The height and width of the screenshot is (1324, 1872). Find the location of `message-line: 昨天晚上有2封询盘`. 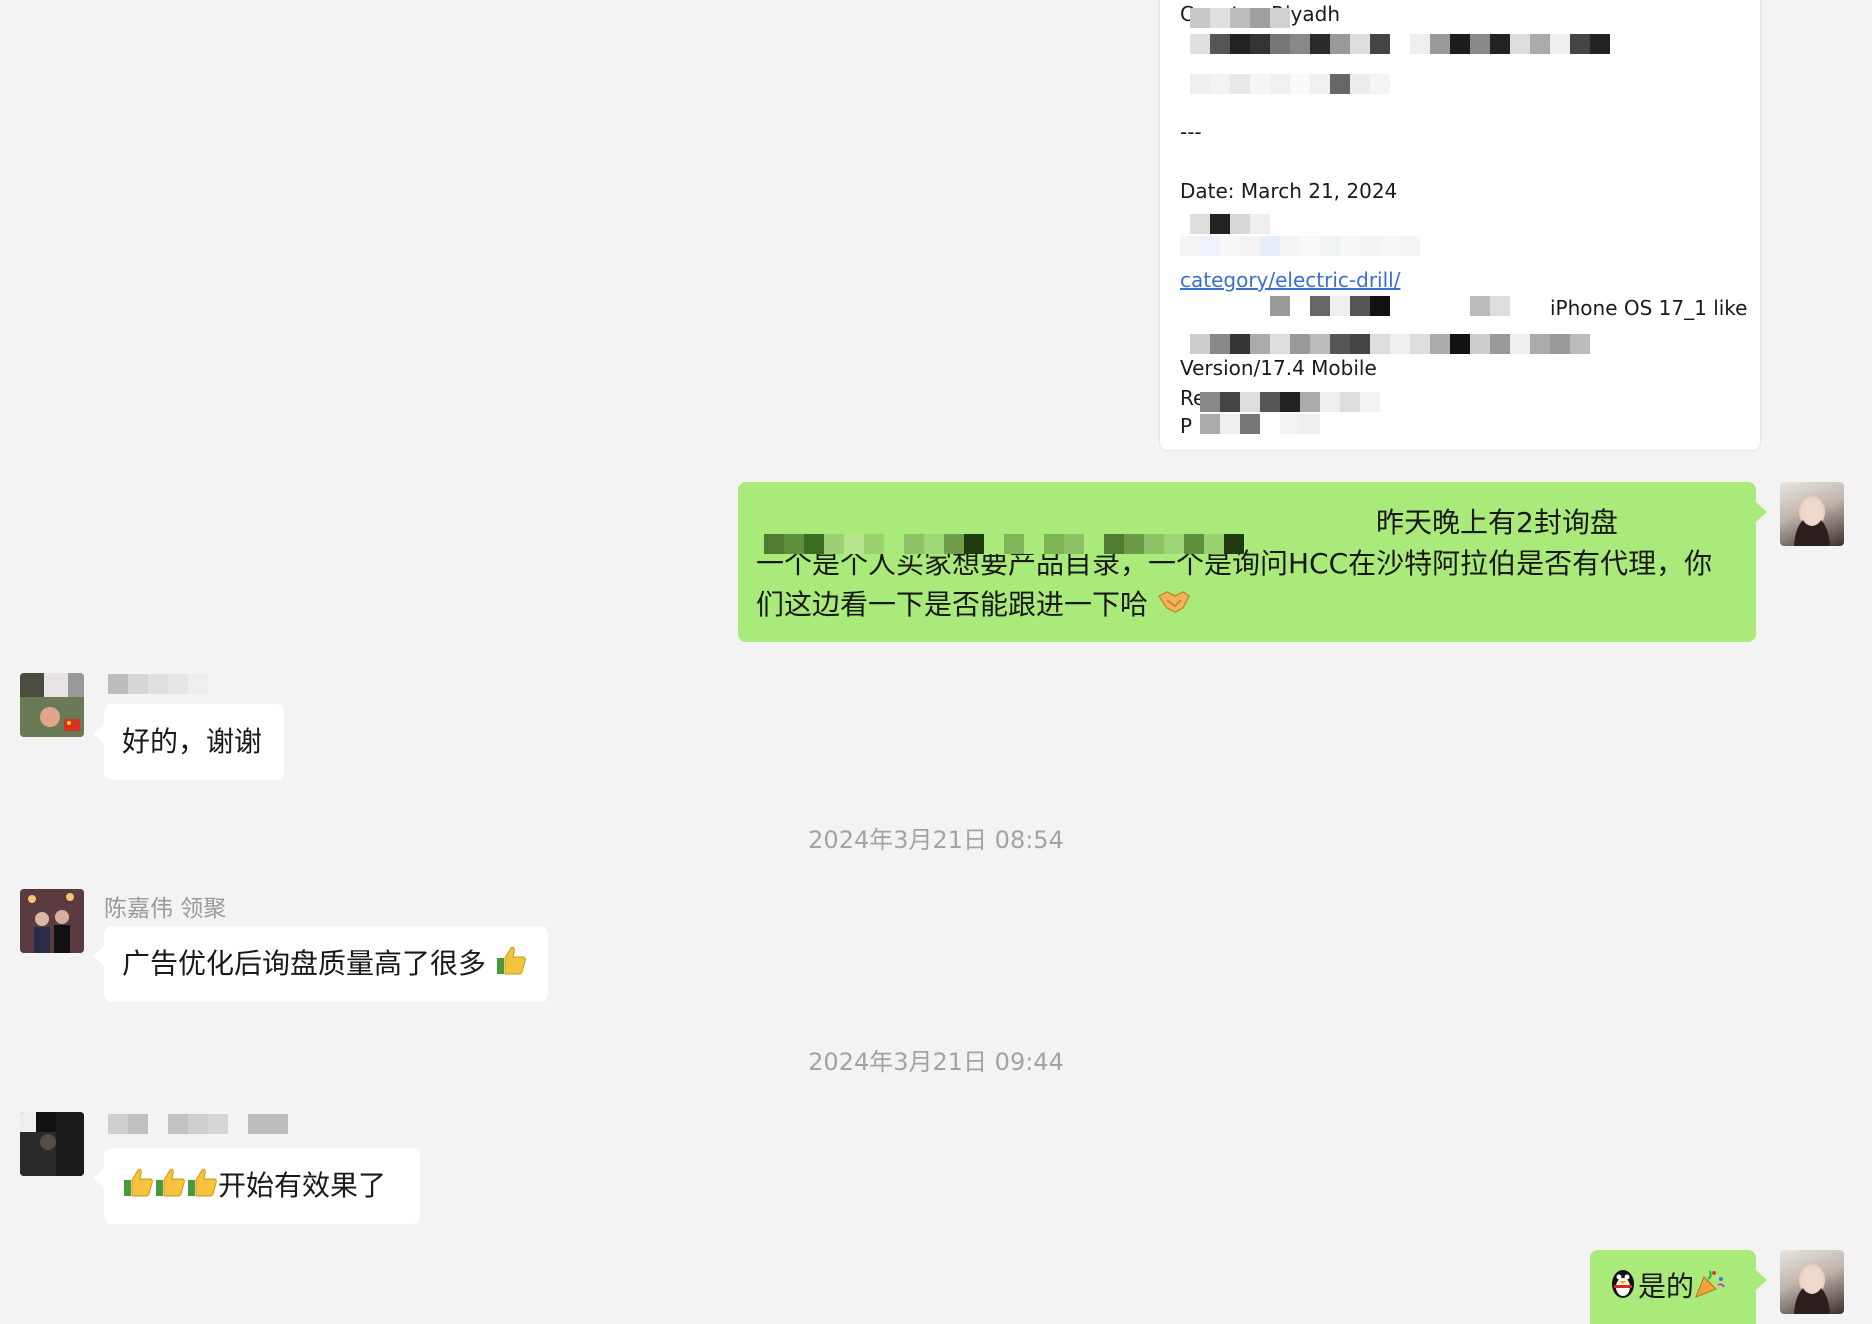

message-line: 昨天晚上有2封询盘 is located at coordinates (1247, 528).